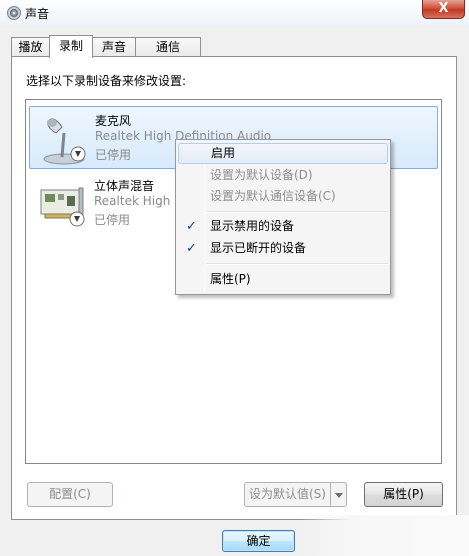 The image size is (469, 556). What do you see at coordinates (139, 201) in the screenshot?
I see `device-description: Realtek High D` at bounding box center [139, 201].